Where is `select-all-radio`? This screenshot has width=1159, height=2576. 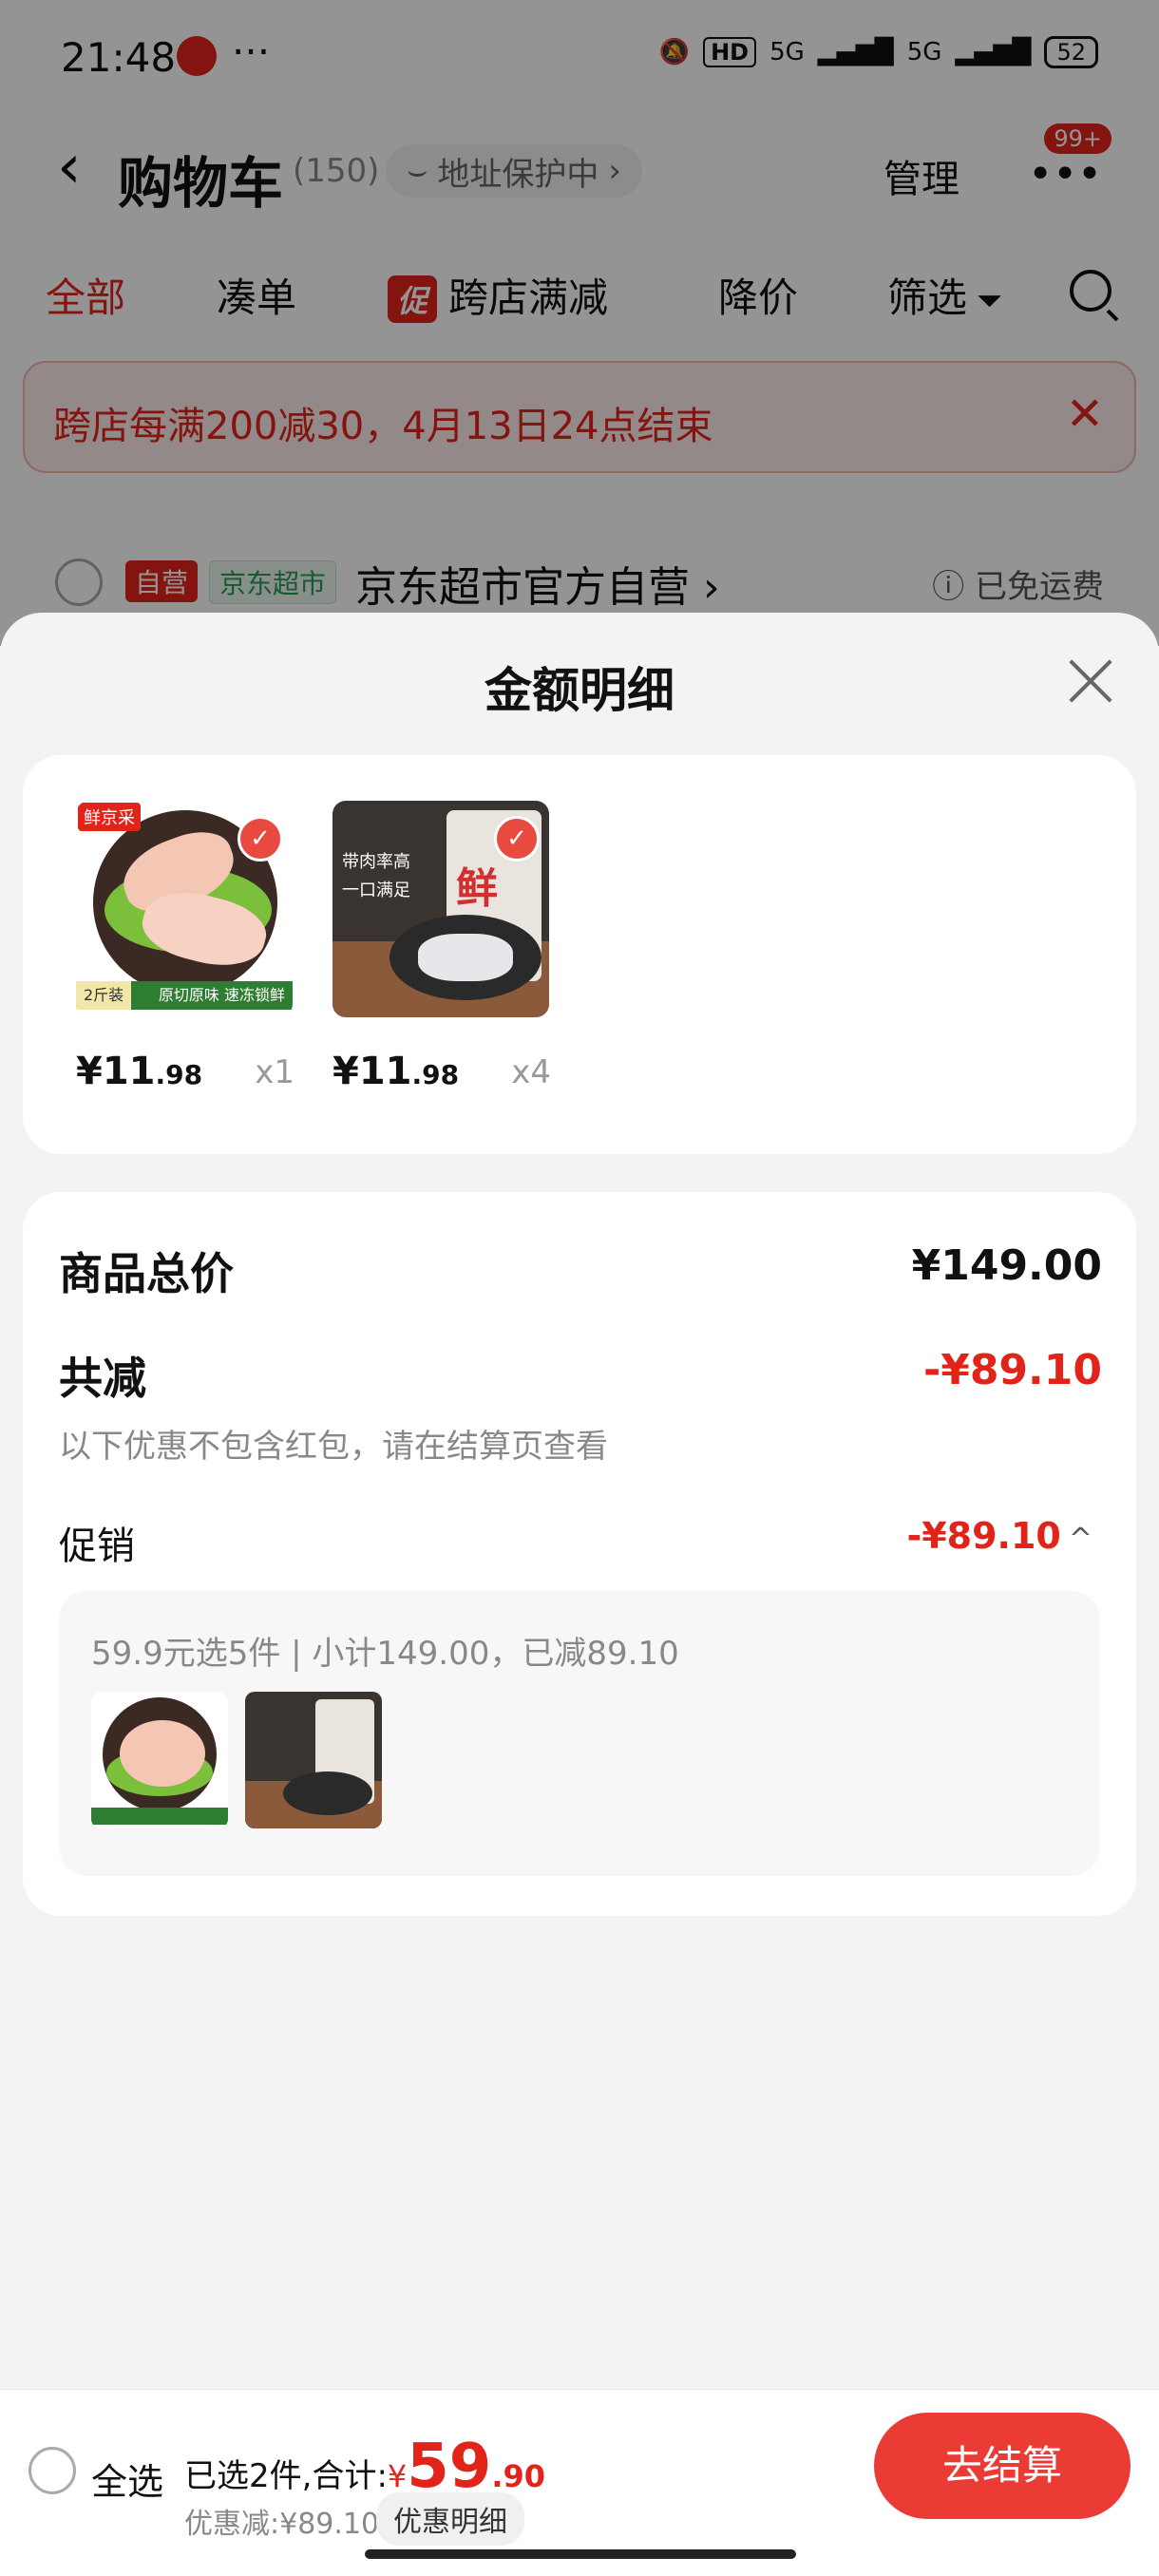 select-all-radio is located at coordinates (52, 2470).